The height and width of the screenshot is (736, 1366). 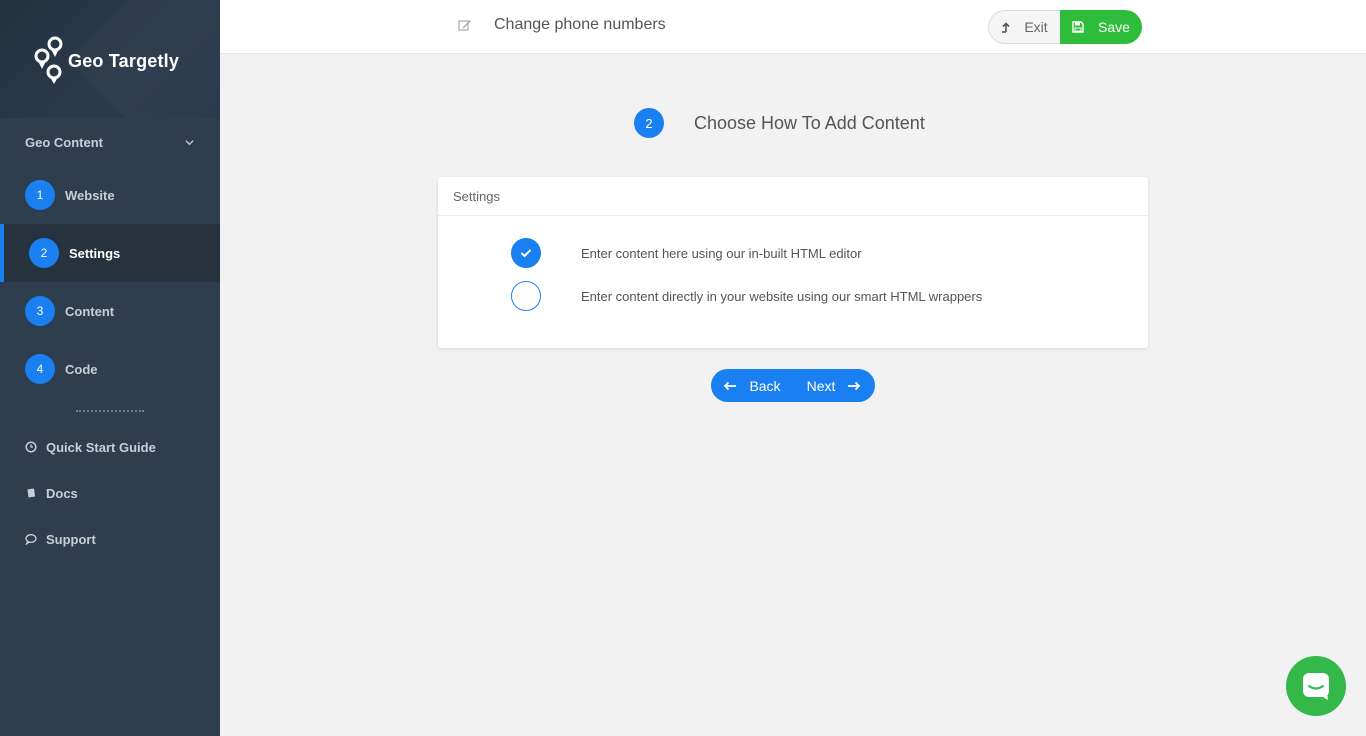 I want to click on header-actions: Exit Save, so click(x=1065, y=27).